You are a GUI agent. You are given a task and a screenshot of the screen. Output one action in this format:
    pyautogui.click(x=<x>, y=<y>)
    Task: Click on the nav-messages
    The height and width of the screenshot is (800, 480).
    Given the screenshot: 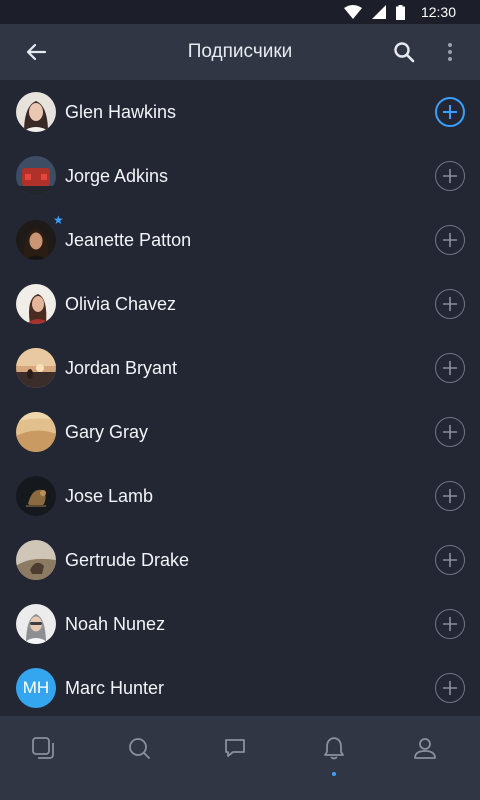 What is the action you would take?
    pyautogui.click(x=235, y=748)
    